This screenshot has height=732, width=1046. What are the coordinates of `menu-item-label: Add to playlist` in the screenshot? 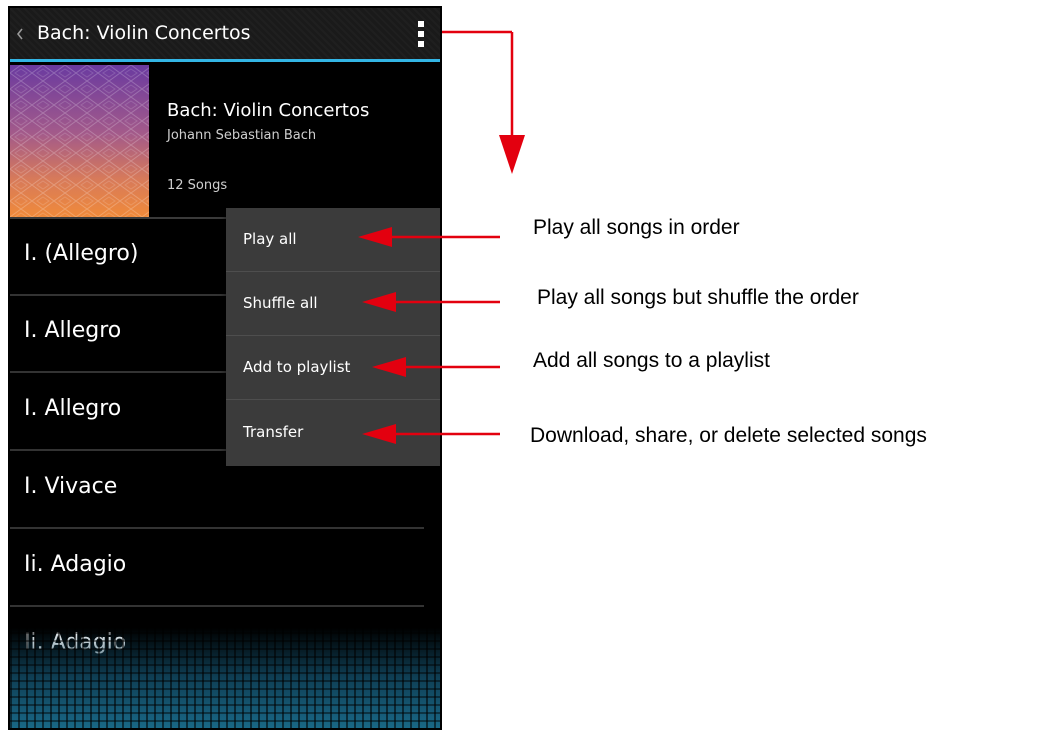 It's located at (297, 367).